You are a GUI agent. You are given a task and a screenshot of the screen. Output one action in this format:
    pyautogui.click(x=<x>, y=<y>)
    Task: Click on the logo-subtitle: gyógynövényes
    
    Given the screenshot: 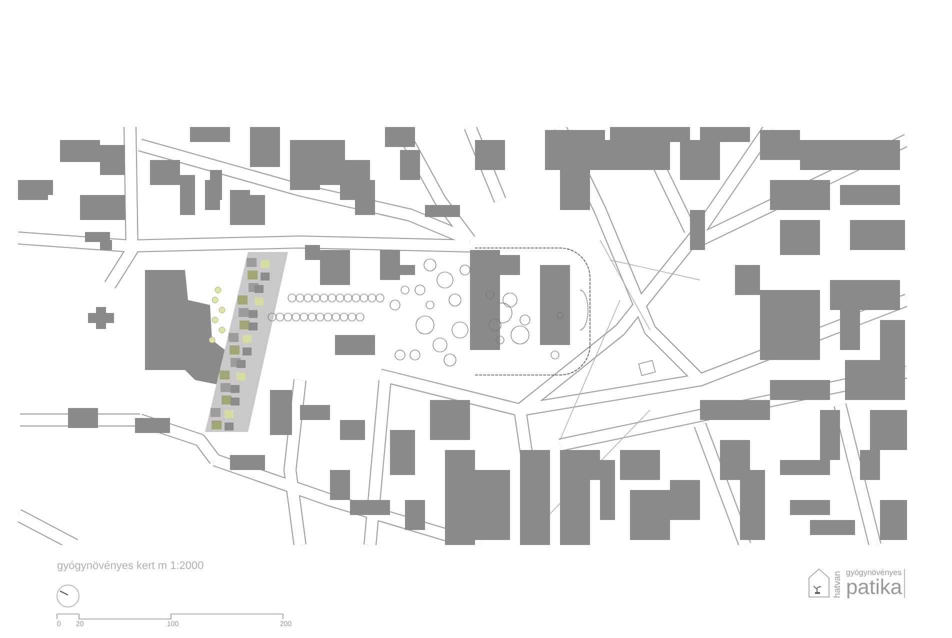 What is the action you would take?
    pyautogui.click(x=874, y=573)
    